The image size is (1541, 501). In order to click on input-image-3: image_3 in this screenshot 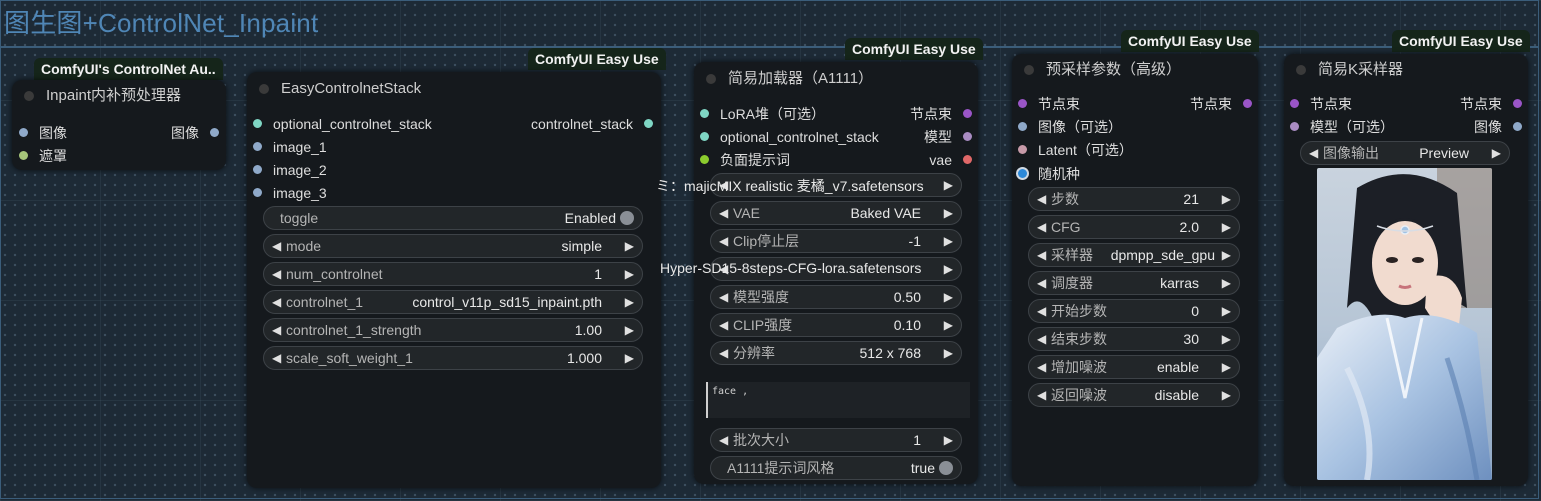, I will do `click(290, 193)`.